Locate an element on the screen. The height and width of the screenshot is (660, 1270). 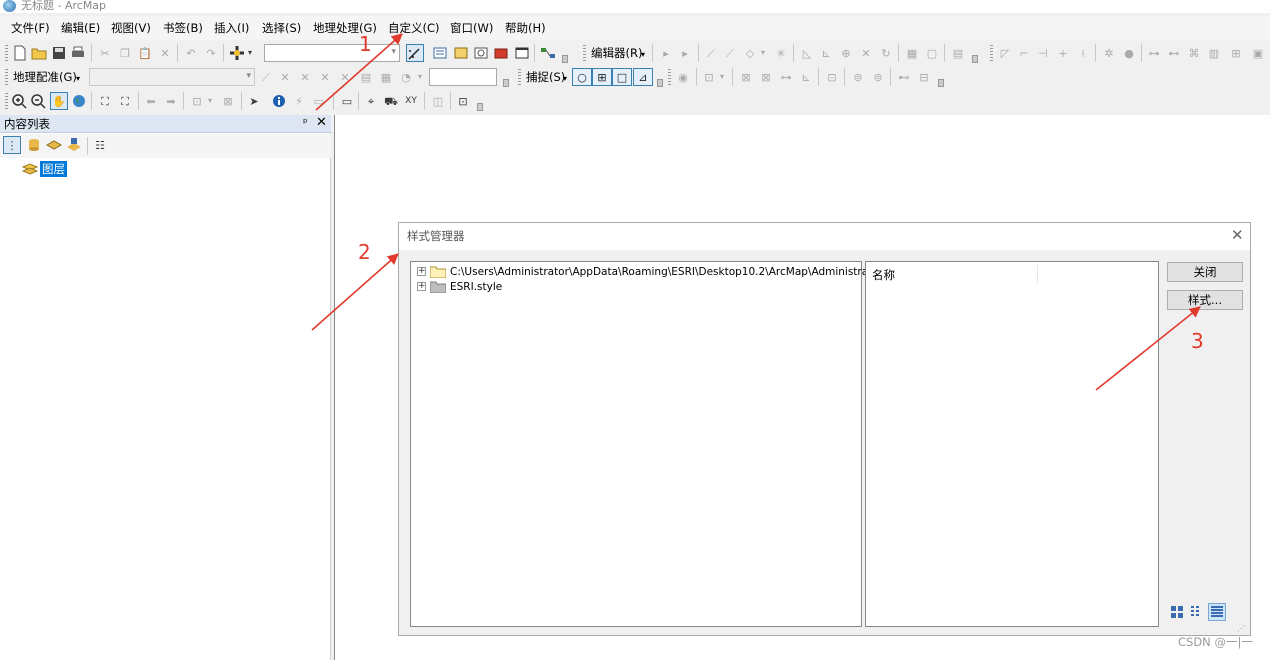
new-displacement-link-icon: ⊠ is located at coordinates (746, 77).